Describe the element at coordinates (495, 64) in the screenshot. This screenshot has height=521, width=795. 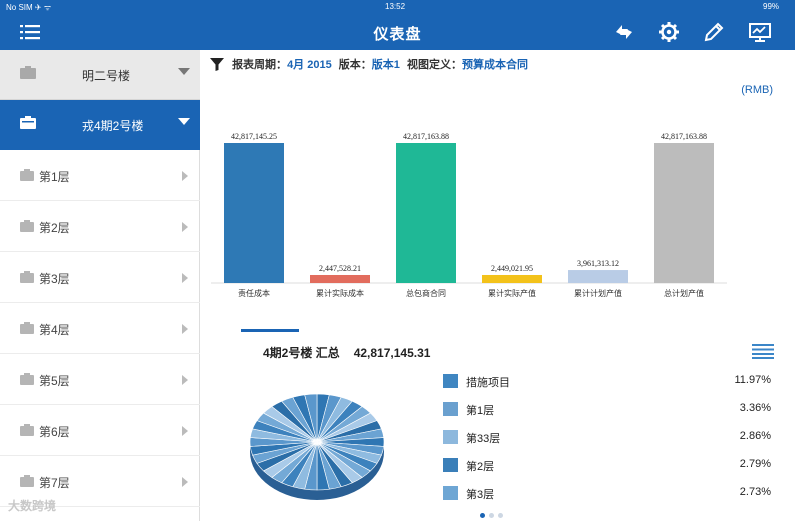
I see `view-value: 预算成本合同` at that location.